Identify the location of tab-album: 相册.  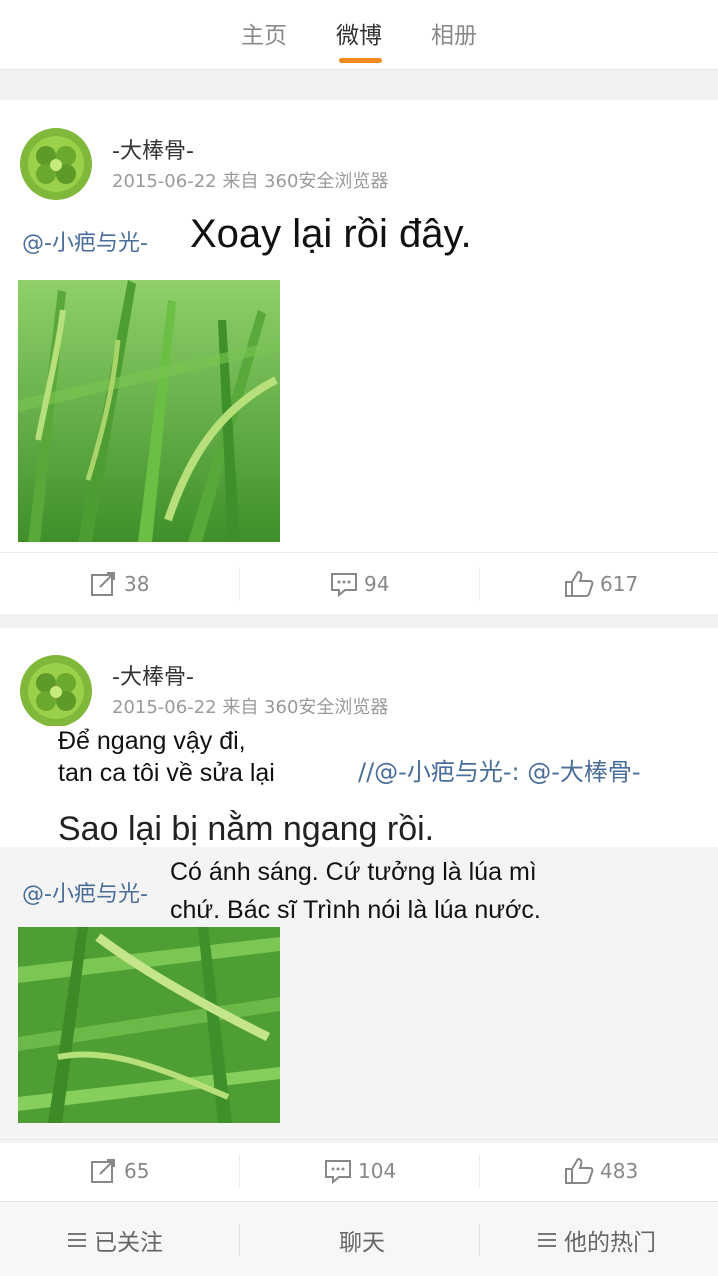
(454, 33).